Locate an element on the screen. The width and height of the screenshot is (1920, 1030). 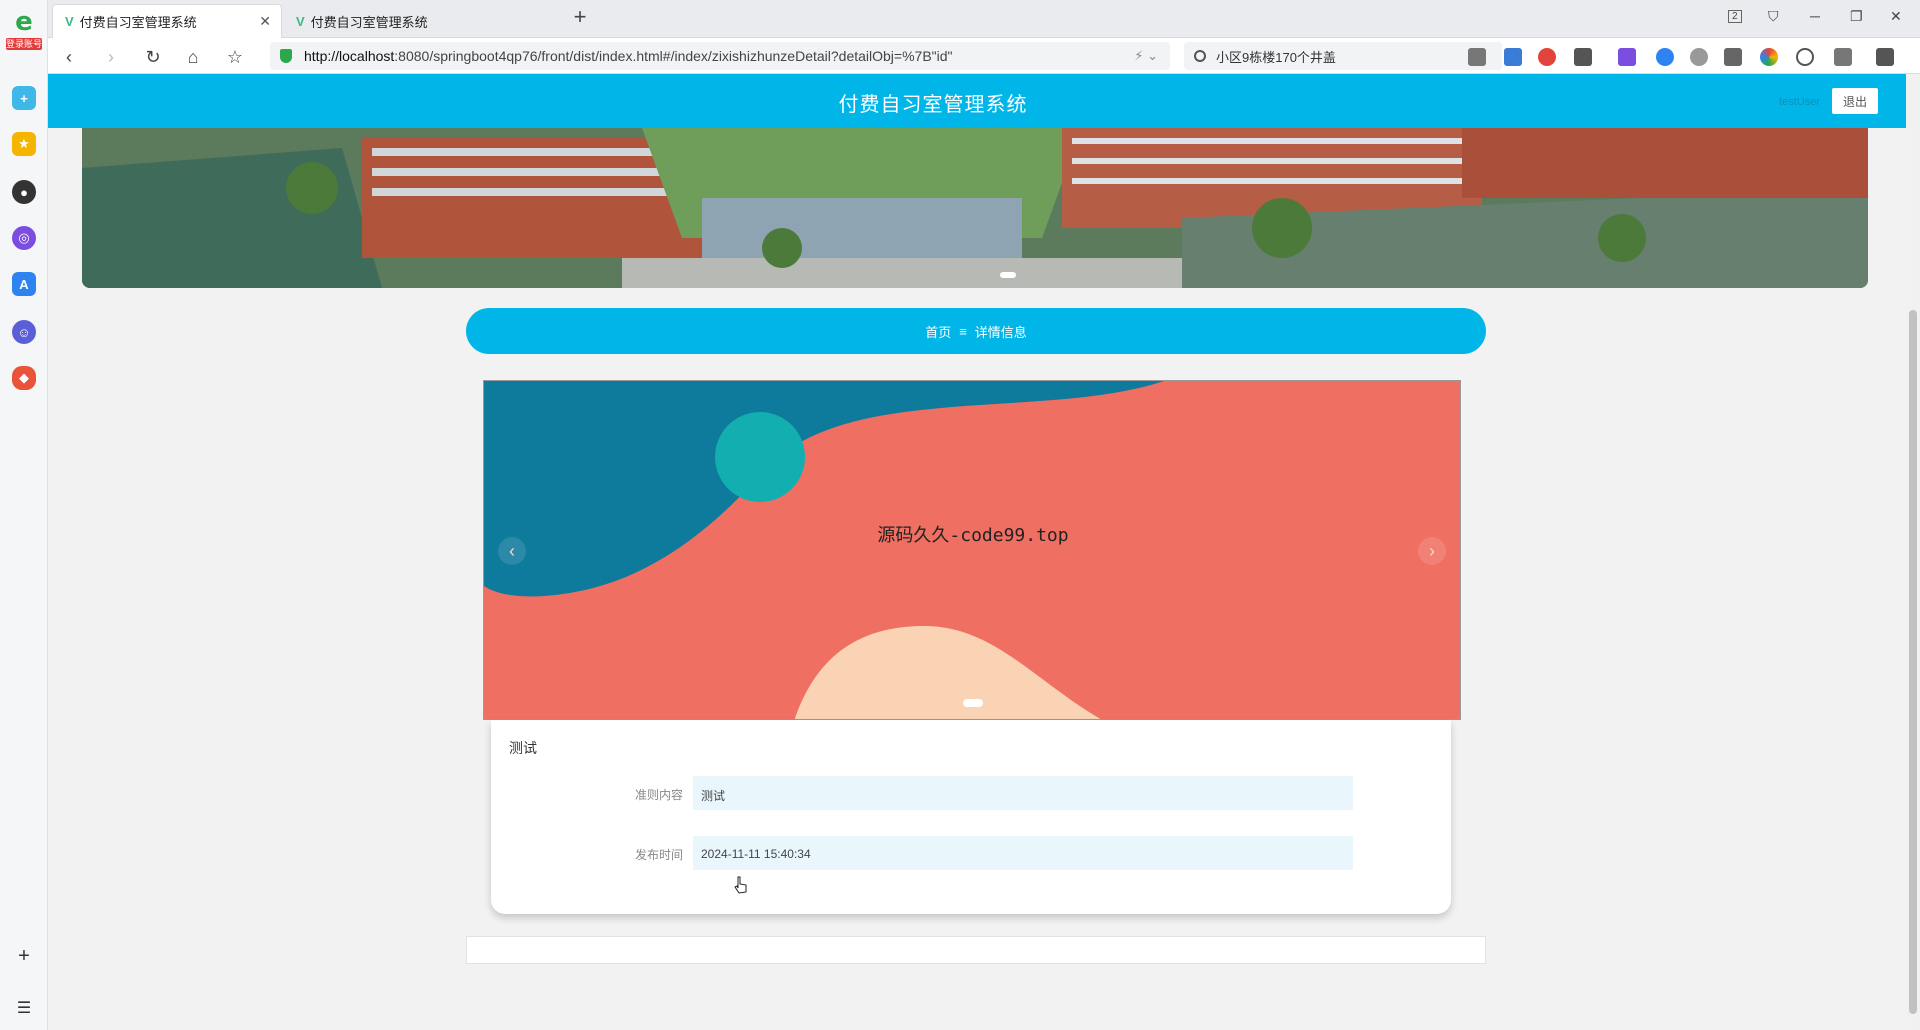
back-icon: ‹ is located at coordinates (69, 57).